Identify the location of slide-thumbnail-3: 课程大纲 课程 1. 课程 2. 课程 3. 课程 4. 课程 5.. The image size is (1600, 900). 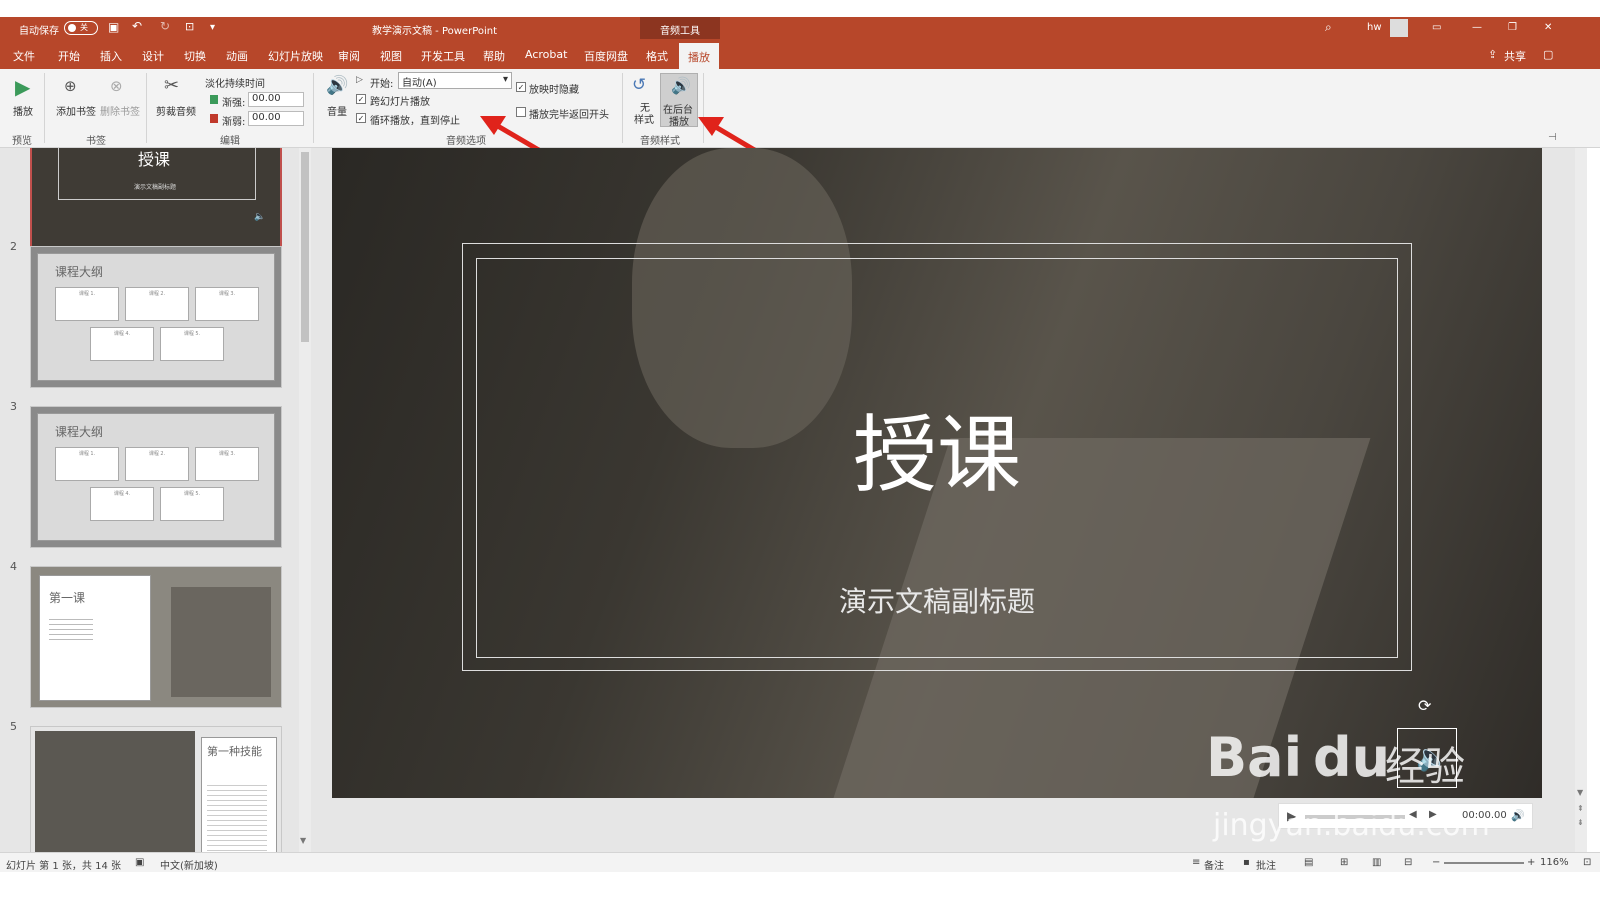
(156, 477).